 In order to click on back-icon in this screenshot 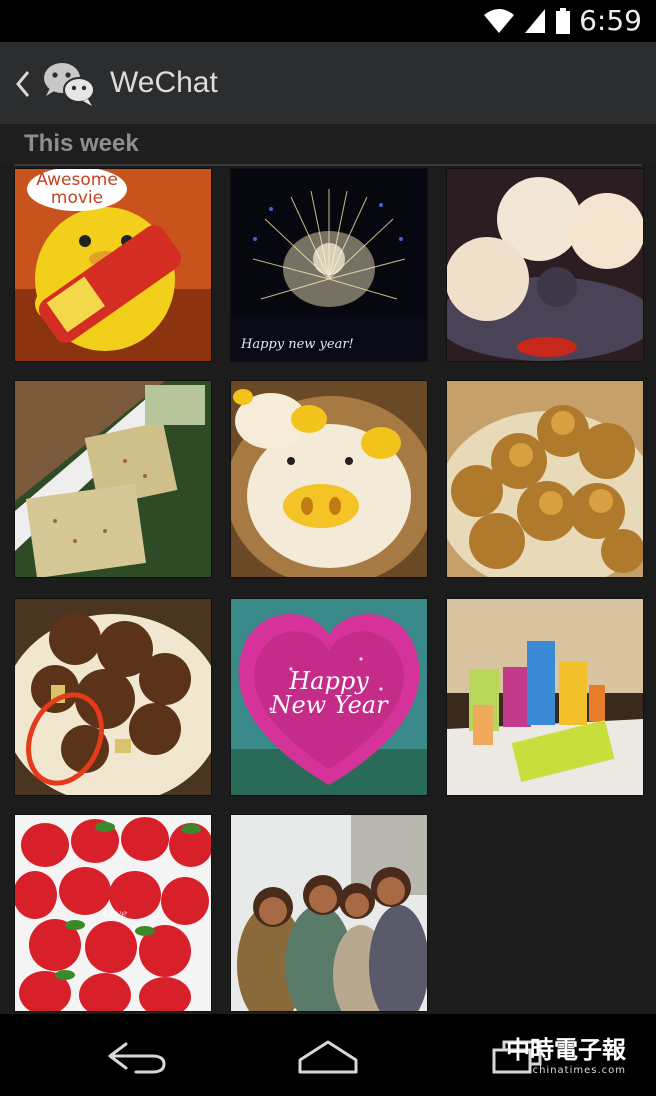, I will do `click(137, 1056)`.